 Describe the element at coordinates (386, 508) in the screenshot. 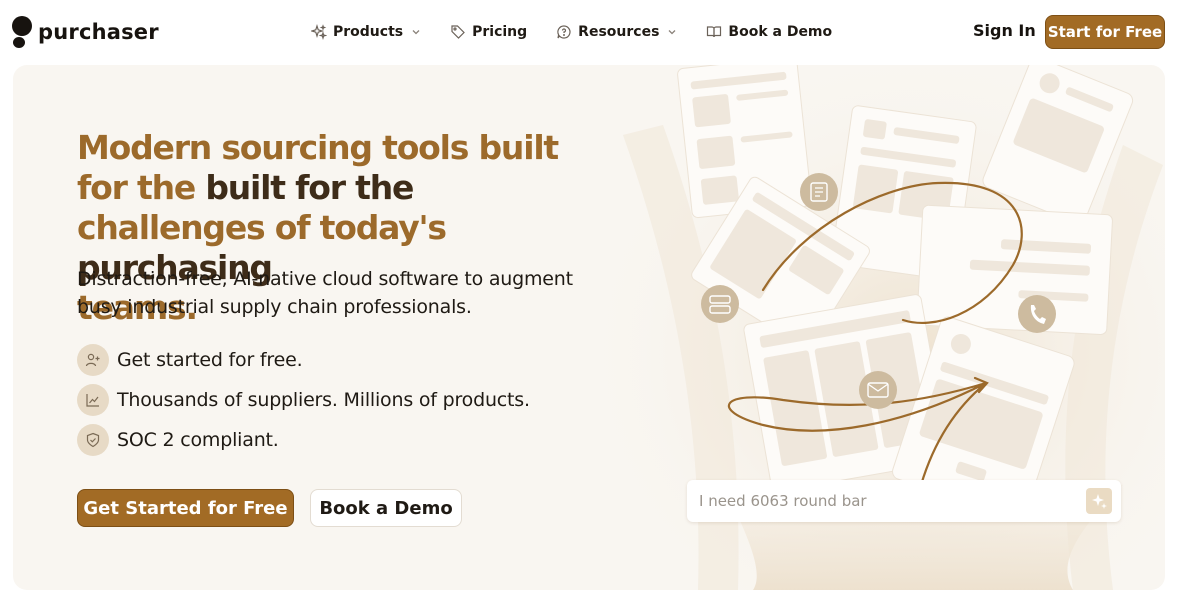

I see `book-demo-button: Book a Demo` at that location.